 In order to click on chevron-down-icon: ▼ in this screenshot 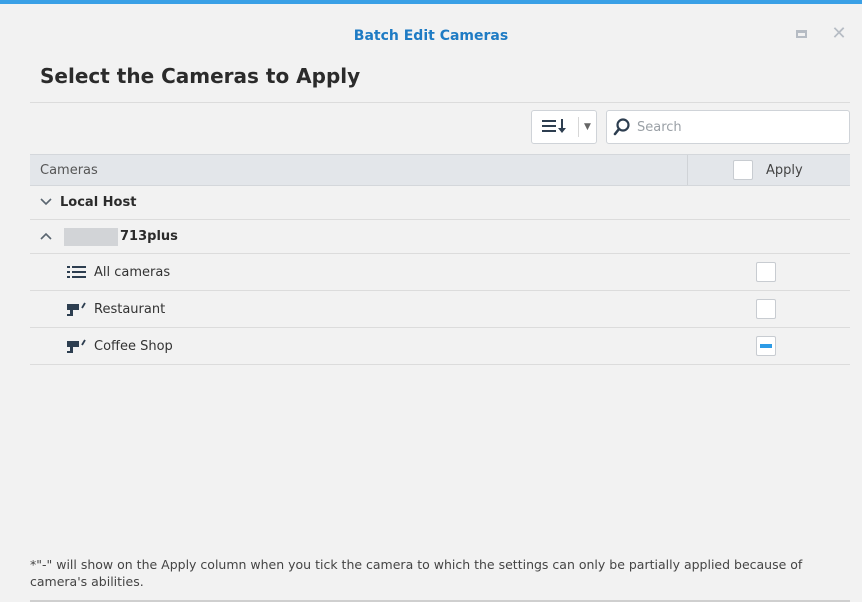, I will do `click(587, 127)`.